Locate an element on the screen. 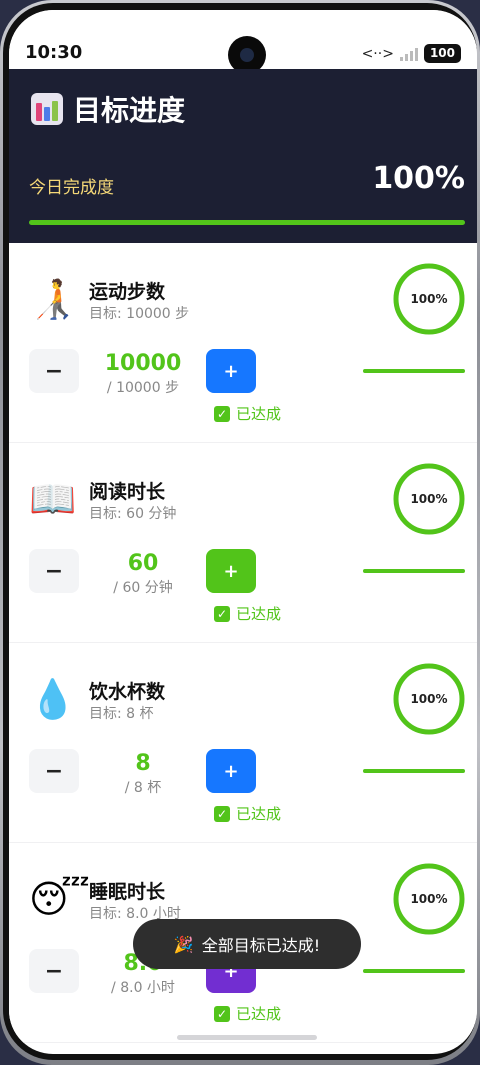  goal-target: 目标: 60 分钟 is located at coordinates (133, 514).